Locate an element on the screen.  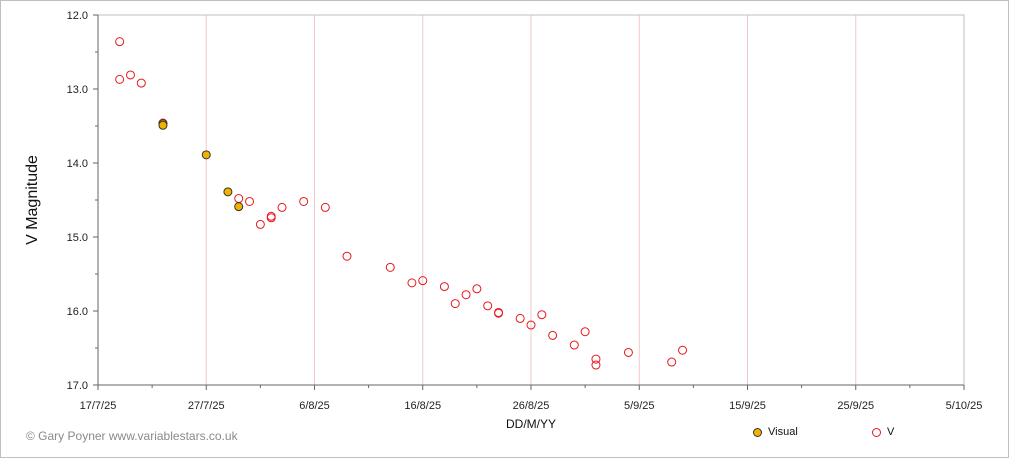
legend-label-visual: Visual is located at coordinates (783, 432).